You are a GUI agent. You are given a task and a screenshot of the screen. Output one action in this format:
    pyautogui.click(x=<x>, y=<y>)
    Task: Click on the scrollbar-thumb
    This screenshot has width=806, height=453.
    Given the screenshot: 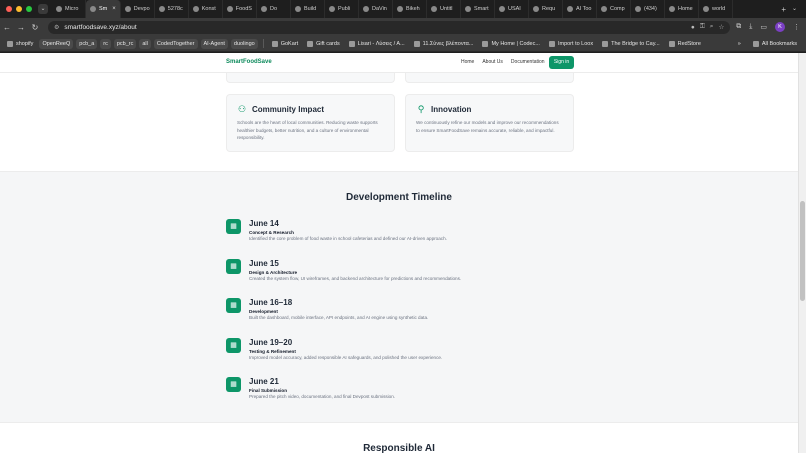 What is the action you would take?
    pyautogui.click(x=802, y=251)
    